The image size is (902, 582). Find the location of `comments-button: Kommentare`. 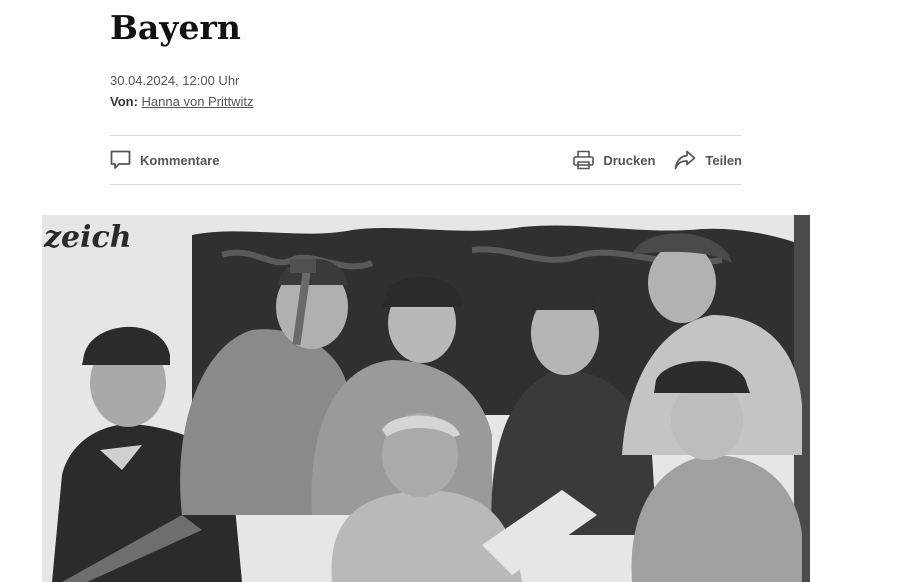

comments-button: Kommentare is located at coordinates (164, 160).